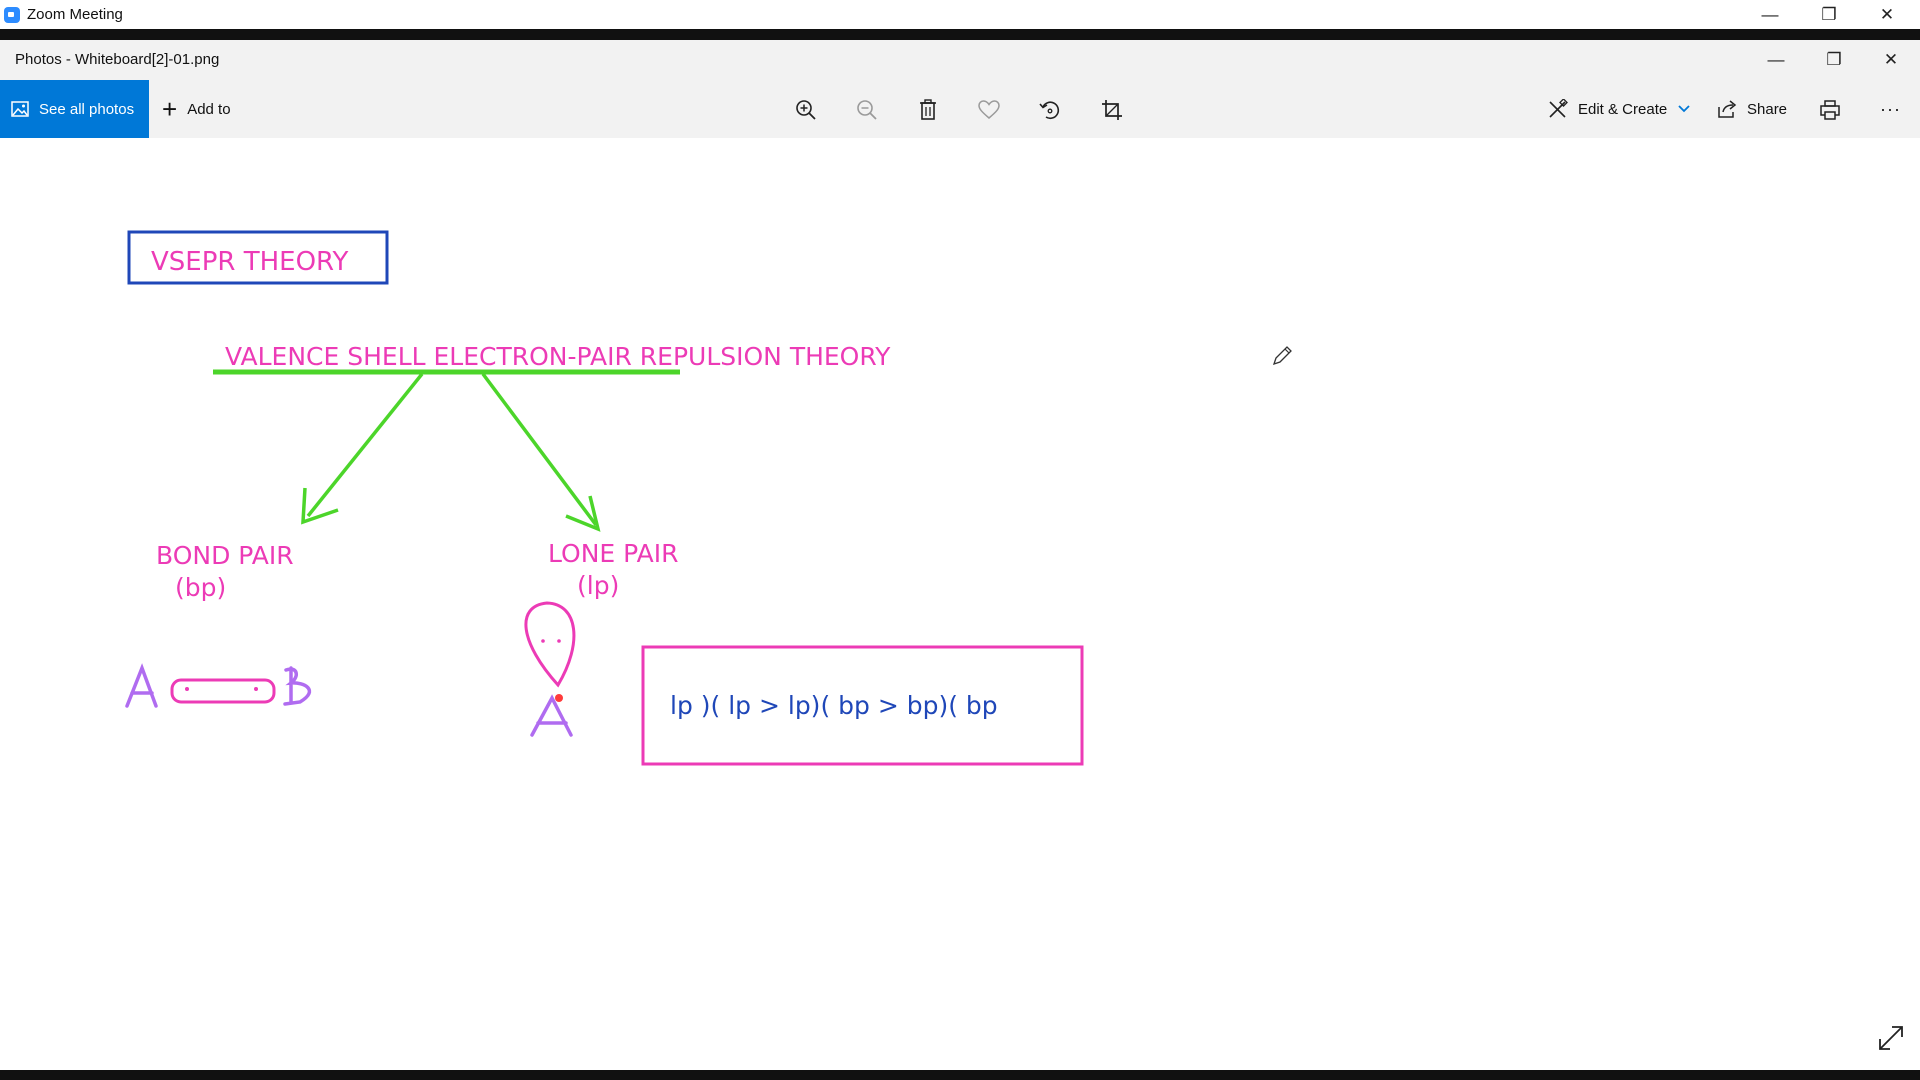 The image size is (1920, 1080). Describe the element at coordinates (550, 644) in the screenshot. I see `lone-pair-orbital` at that location.